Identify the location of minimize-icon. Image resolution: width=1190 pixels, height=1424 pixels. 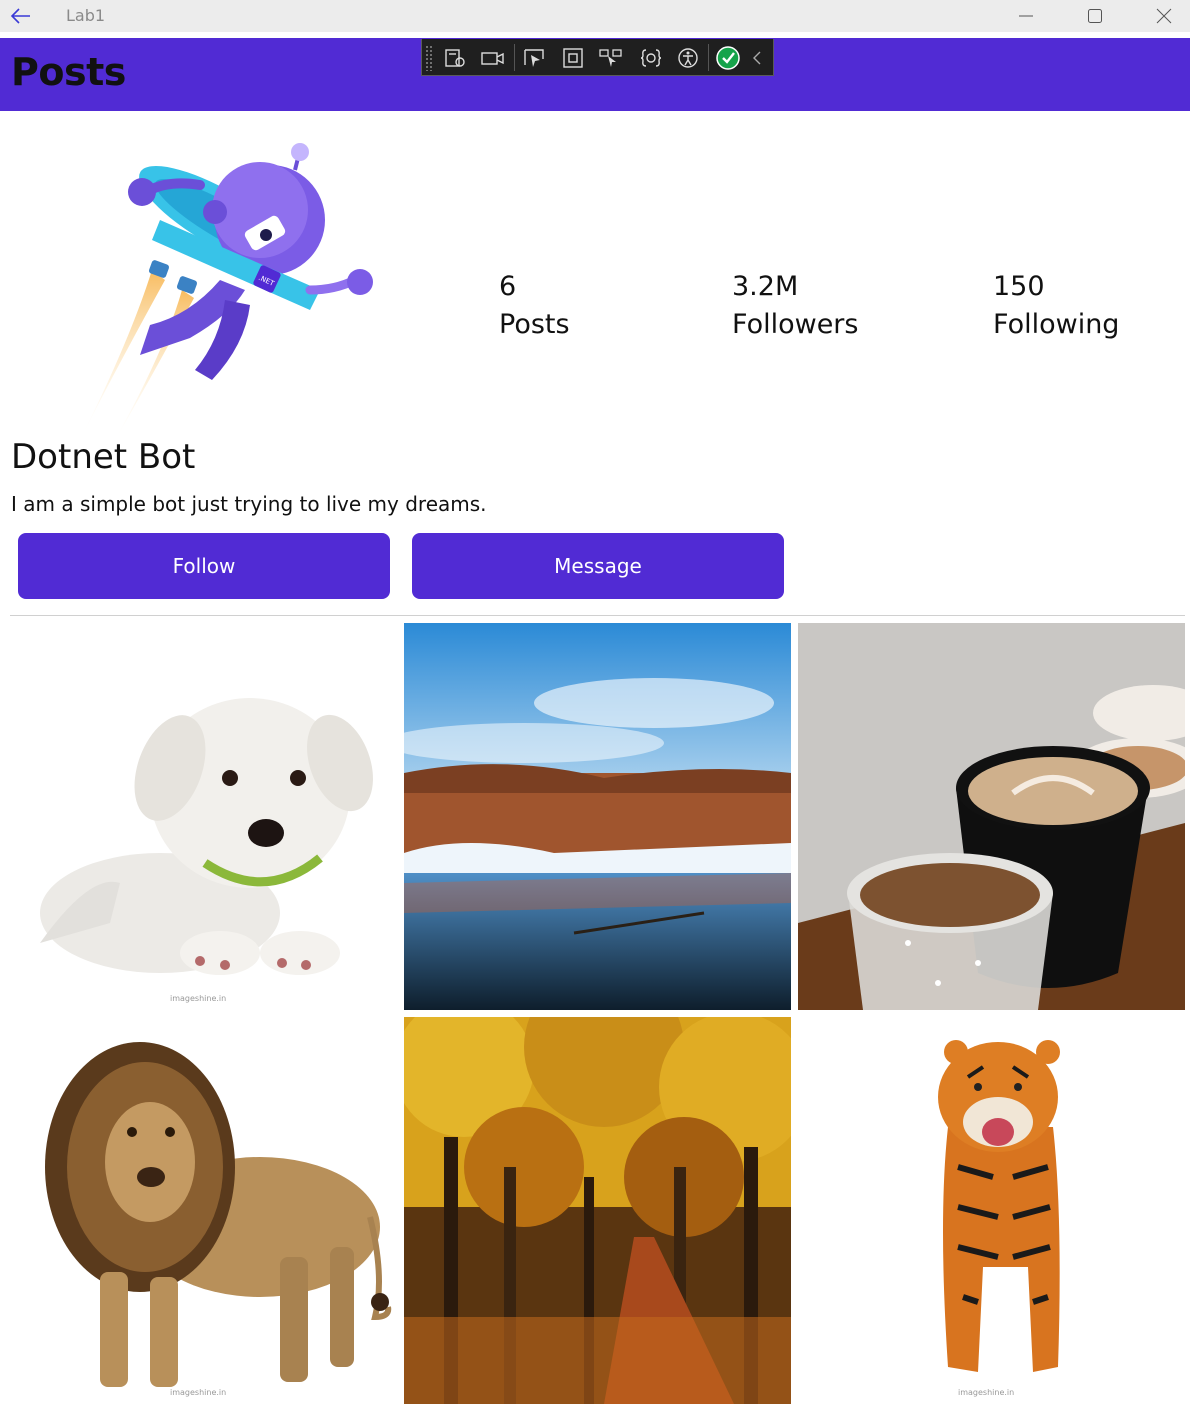
(1026, 16).